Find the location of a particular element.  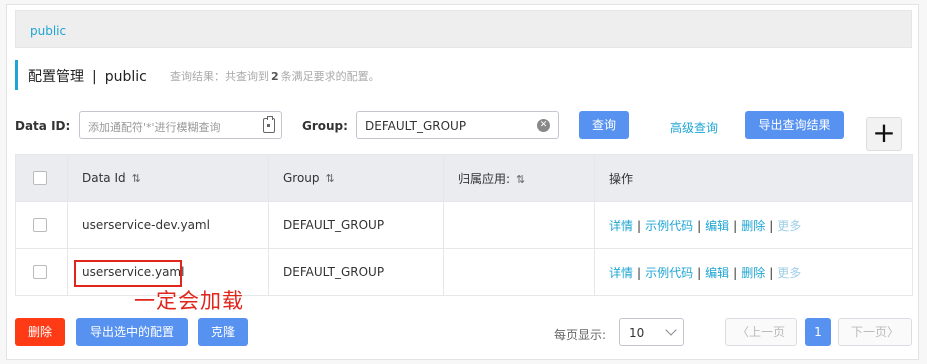

col-group-label: Group is located at coordinates (301, 178).